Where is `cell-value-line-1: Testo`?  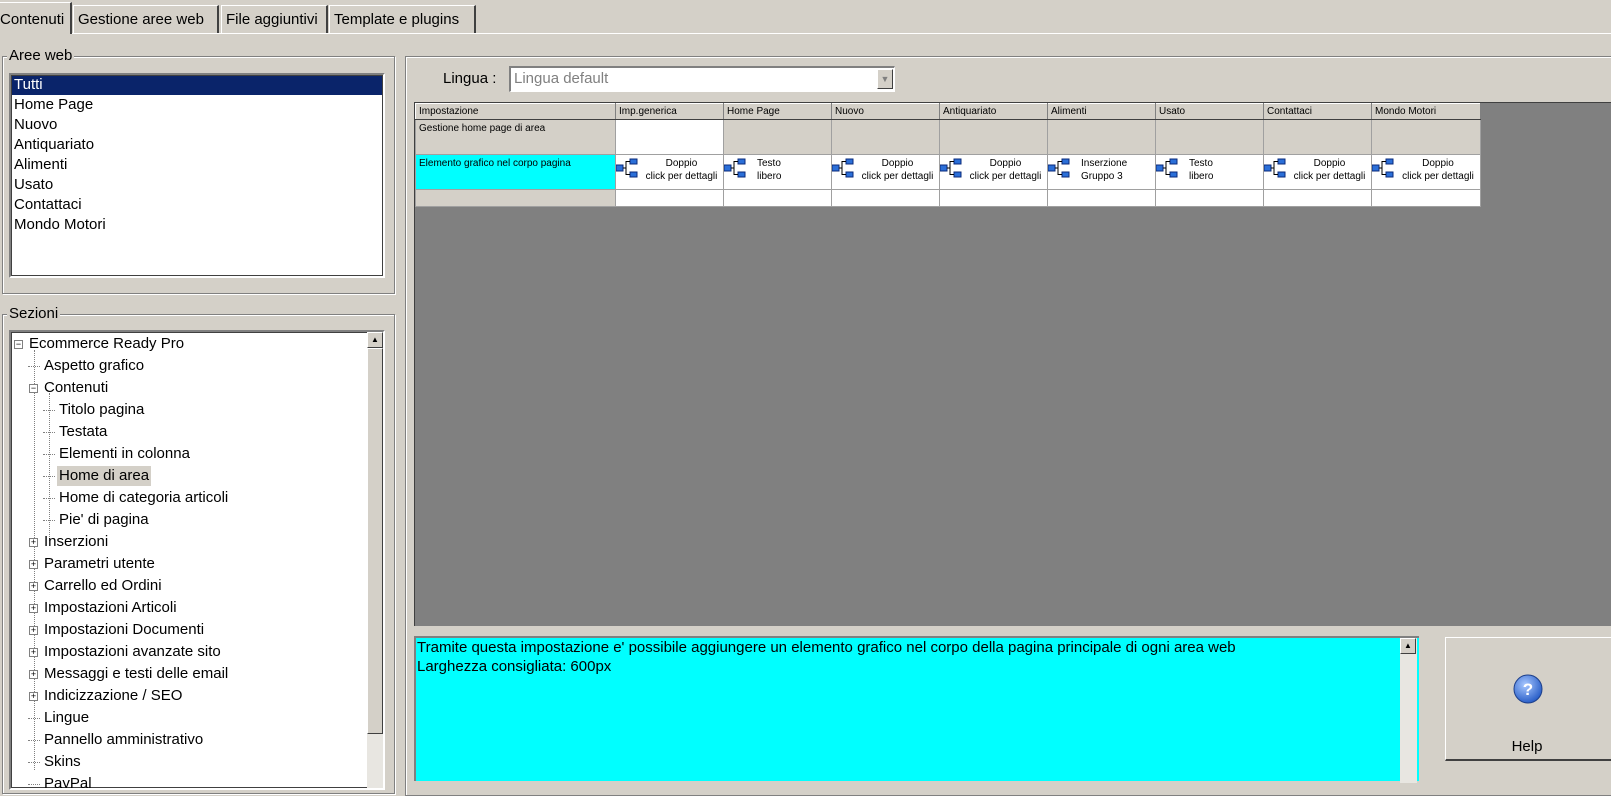 cell-value-line-1: Testo is located at coordinates (1201, 163).